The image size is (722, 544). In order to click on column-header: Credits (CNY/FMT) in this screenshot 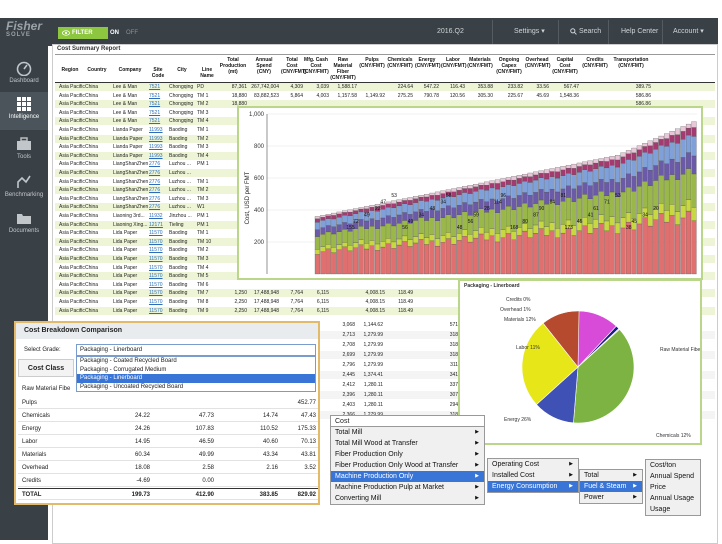, I will do `click(595, 63)`.